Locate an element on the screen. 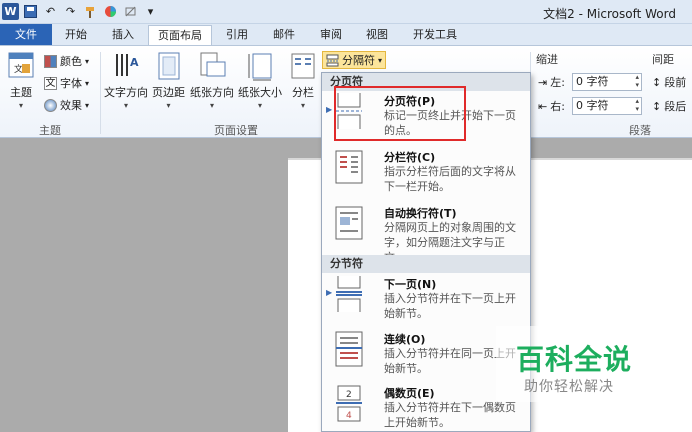 The height and width of the screenshot is (432, 692). tab-references: 引用 is located at coordinates (237, 35).